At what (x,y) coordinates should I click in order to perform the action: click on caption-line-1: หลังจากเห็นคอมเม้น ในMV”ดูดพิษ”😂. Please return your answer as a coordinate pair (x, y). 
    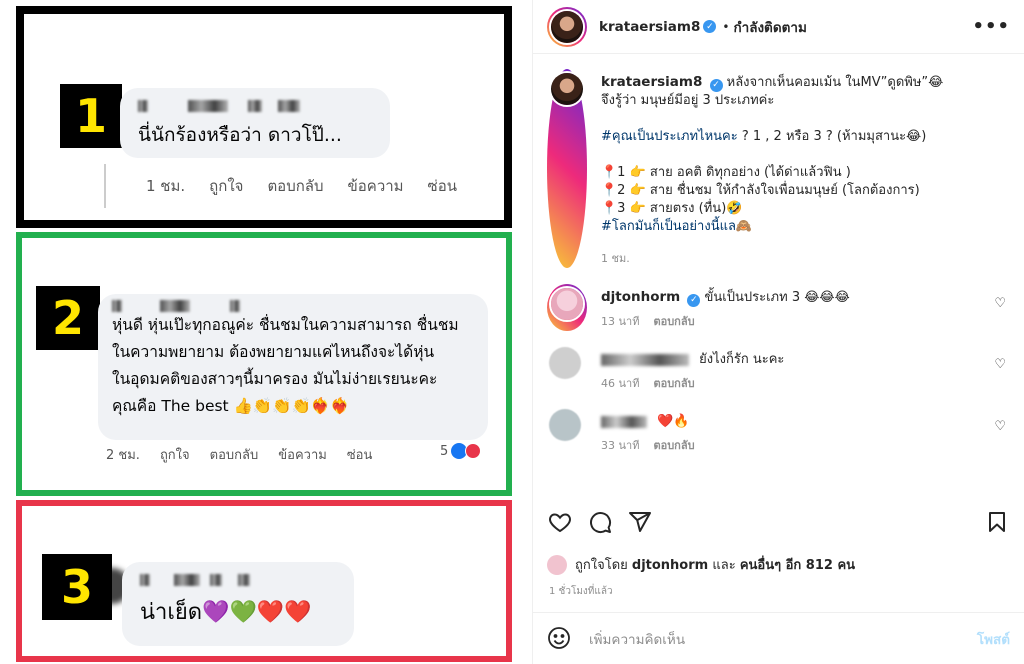
    Looking at the image, I should click on (835, 82).